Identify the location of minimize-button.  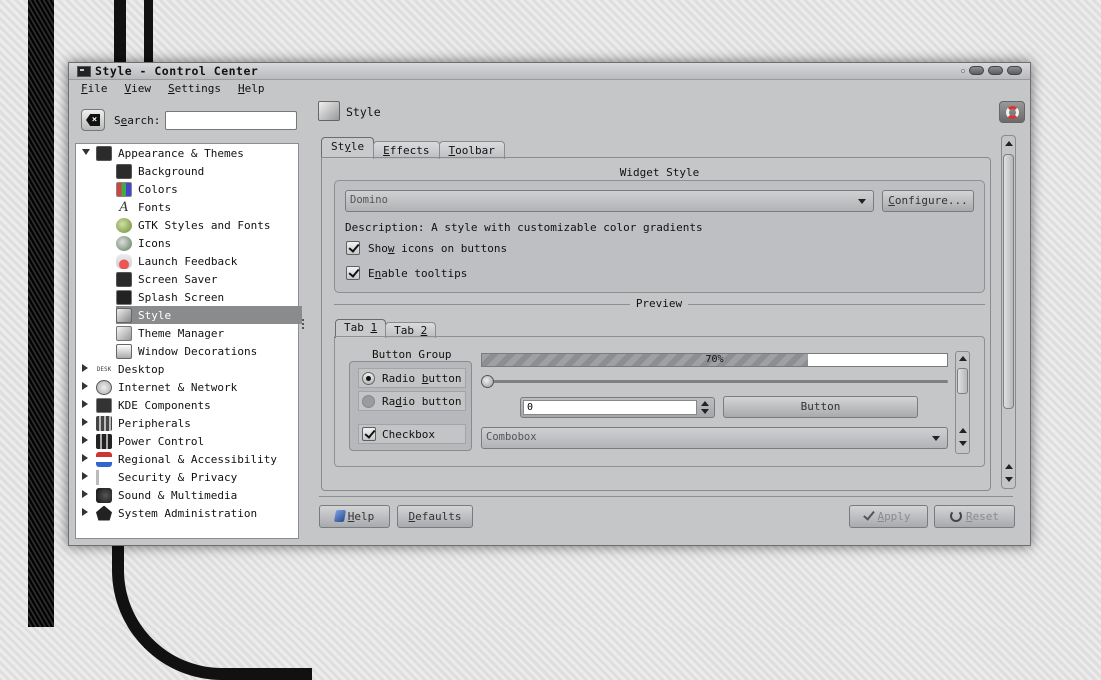
(976, 70).